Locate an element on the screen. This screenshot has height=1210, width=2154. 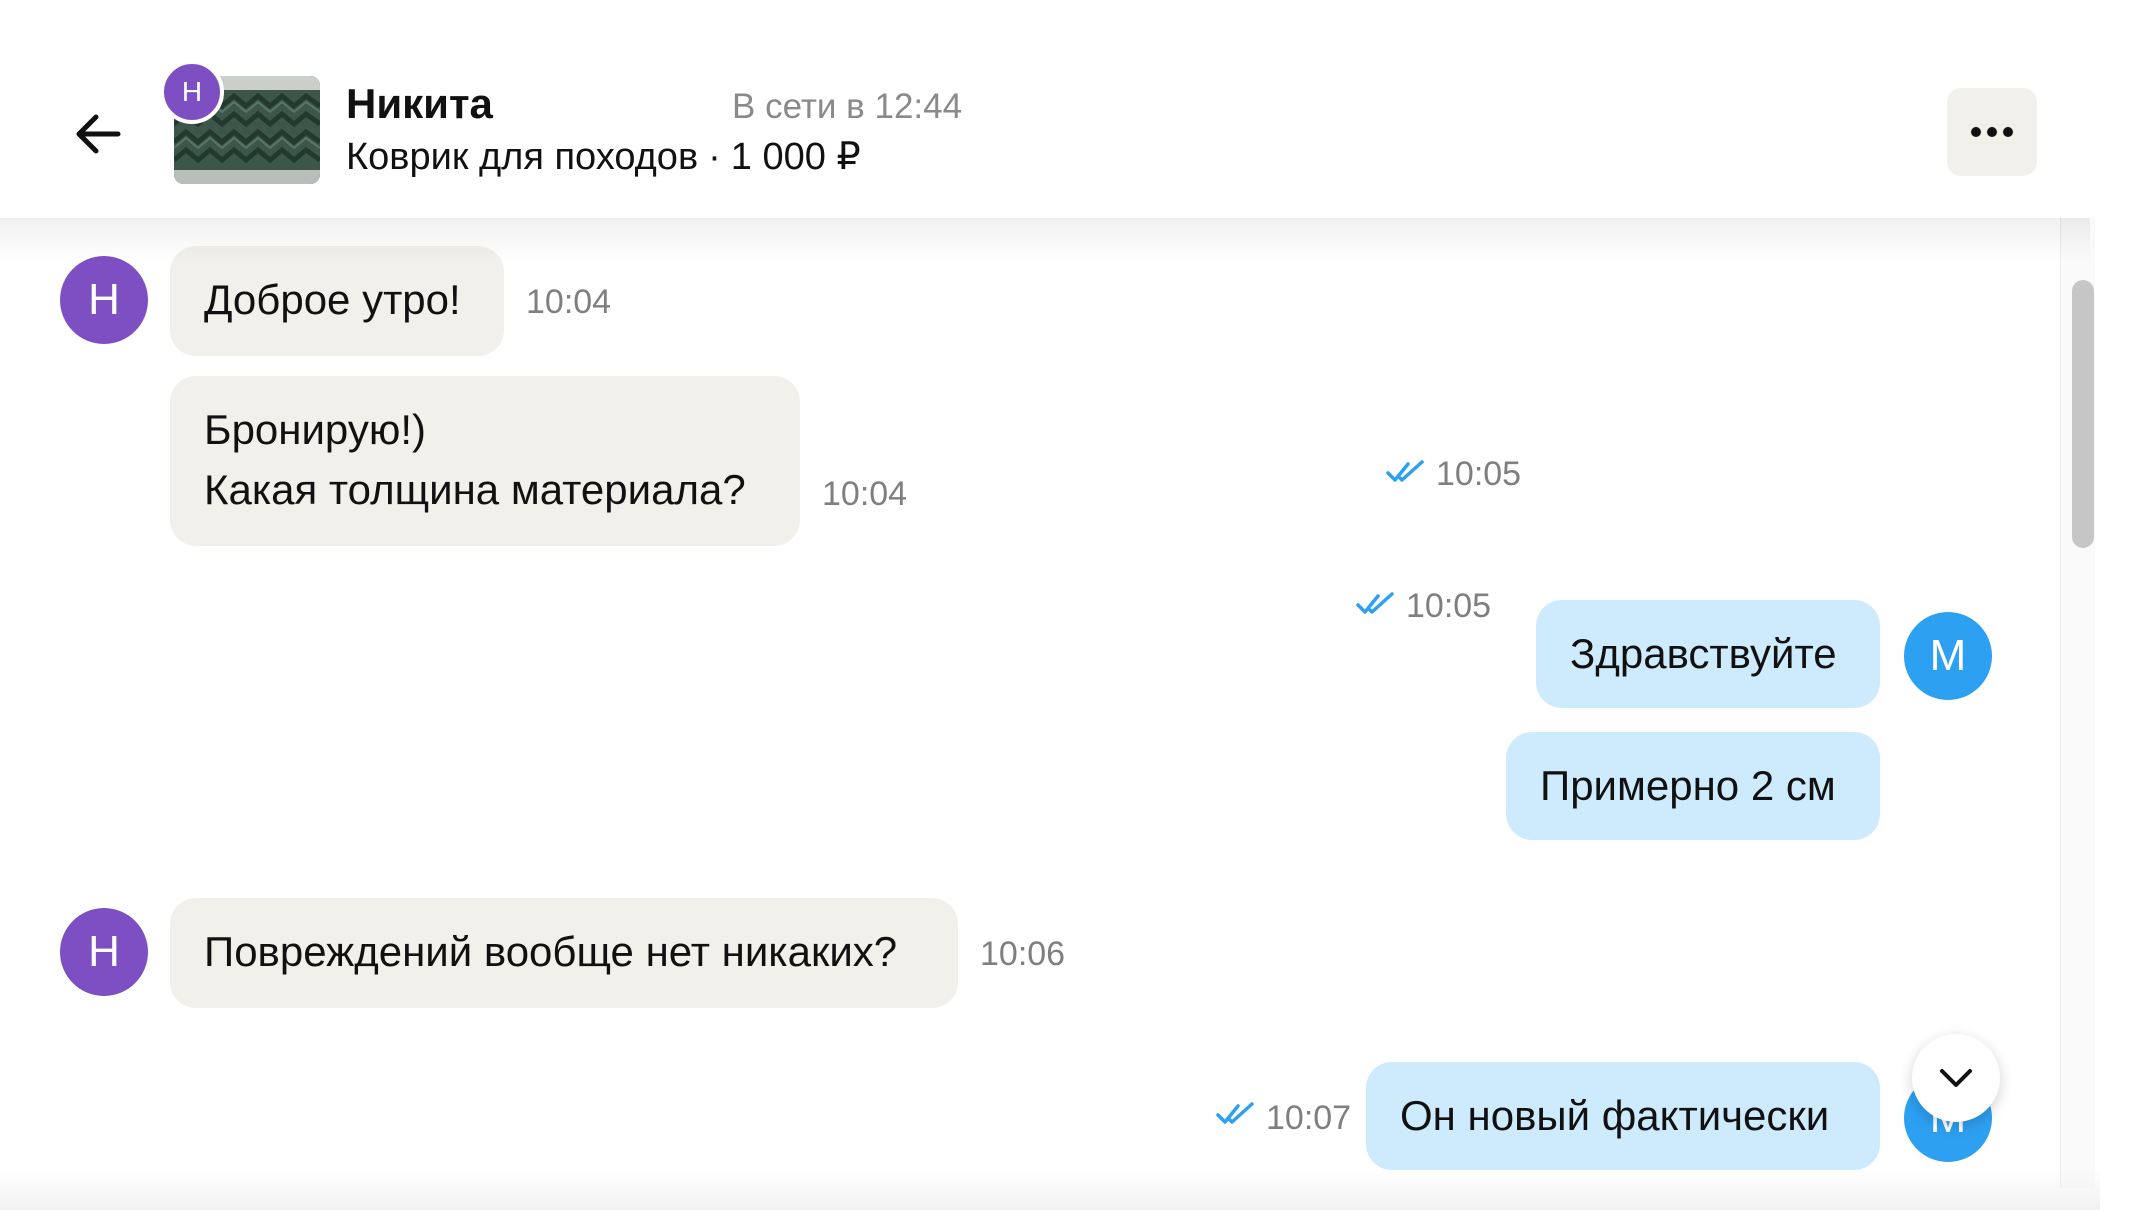
back-button is located at coordinates (98, 134).